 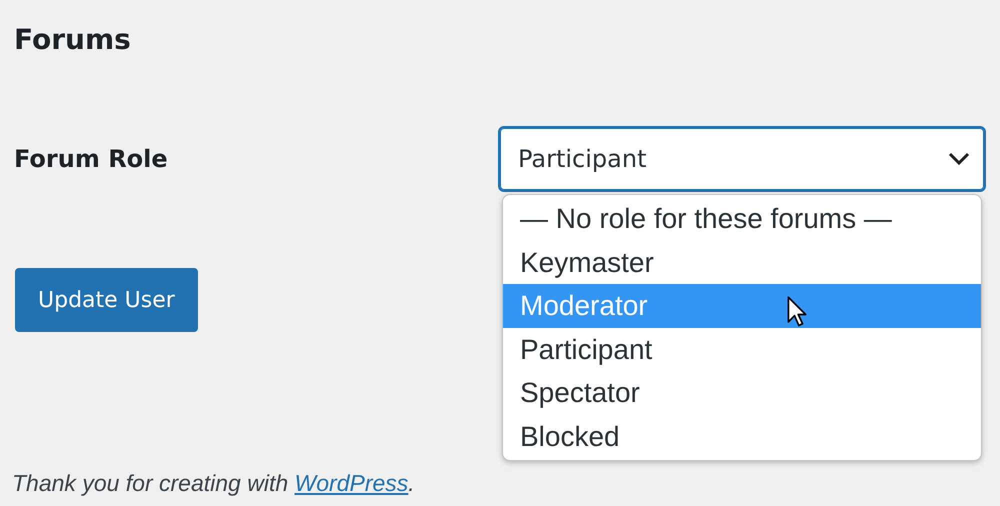 What do you see at coordinates (959, 159) in the screenshot?
I see `chevron-down-icon` at bounding box center [959, 159].